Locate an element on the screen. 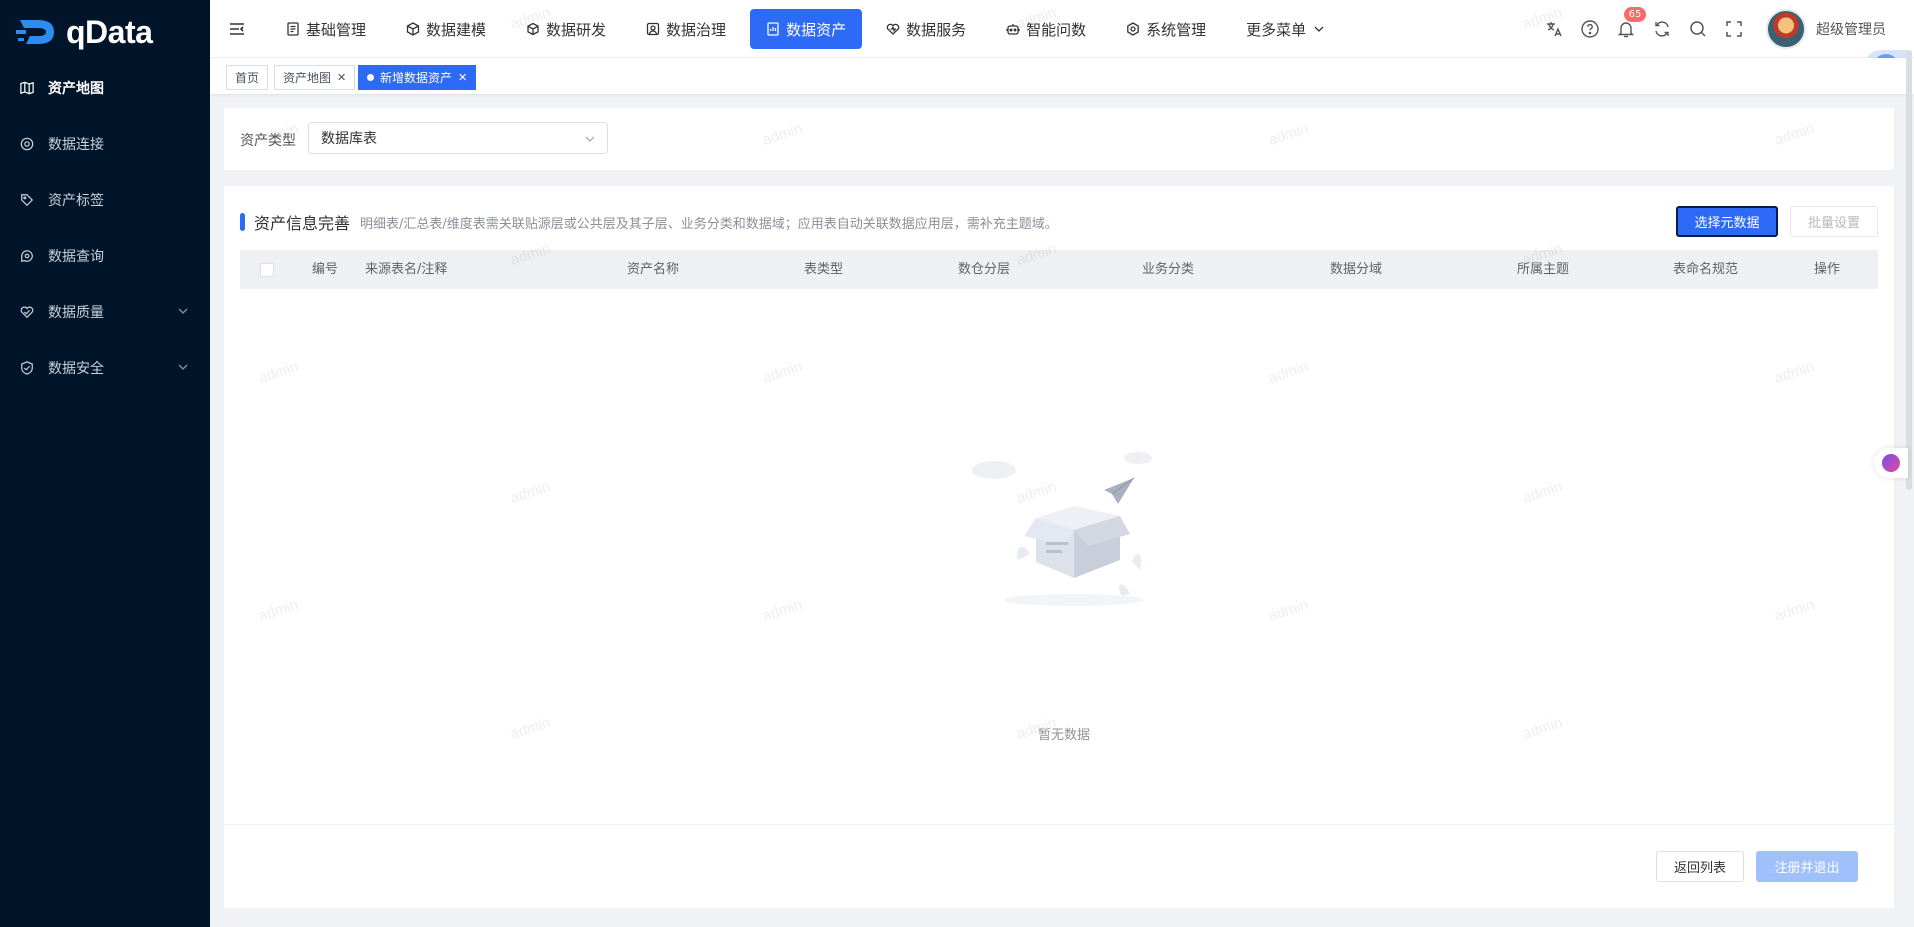 This screenshot has height=927, width=1914. menu-fold-icon is located at coordinates (237, 29).